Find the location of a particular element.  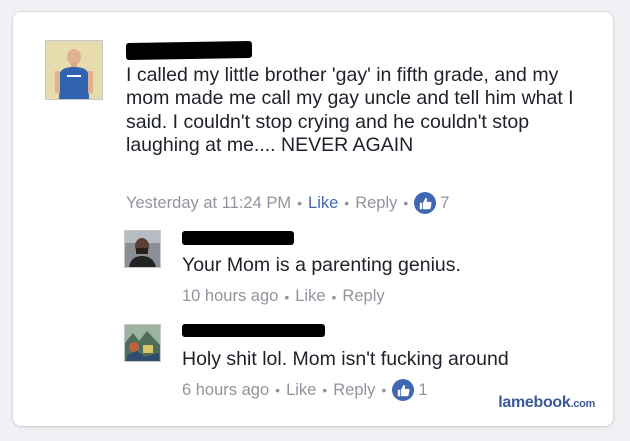

reply-meta: 10 hours ago • Like • Reply is located at coordinates (283, 296).